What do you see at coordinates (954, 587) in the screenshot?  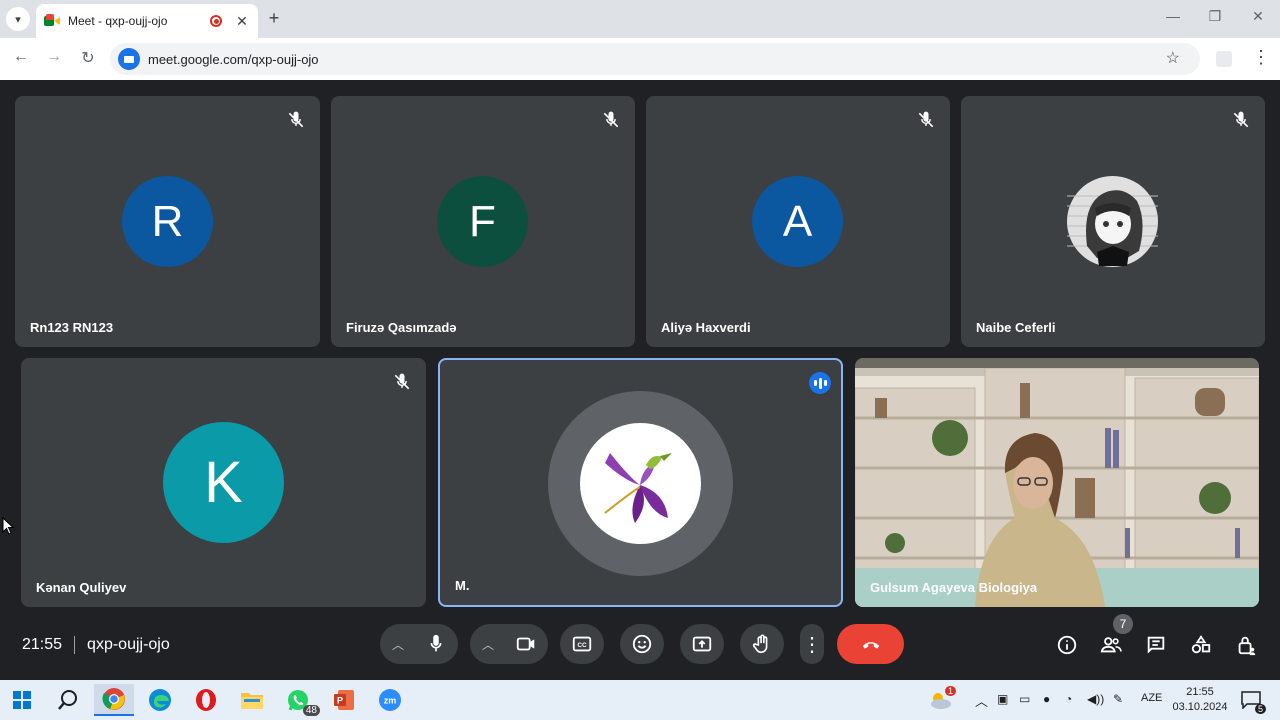 I see `participant-name: Gulsum Agayeva Biologiya` at bounding box center [954, 587].